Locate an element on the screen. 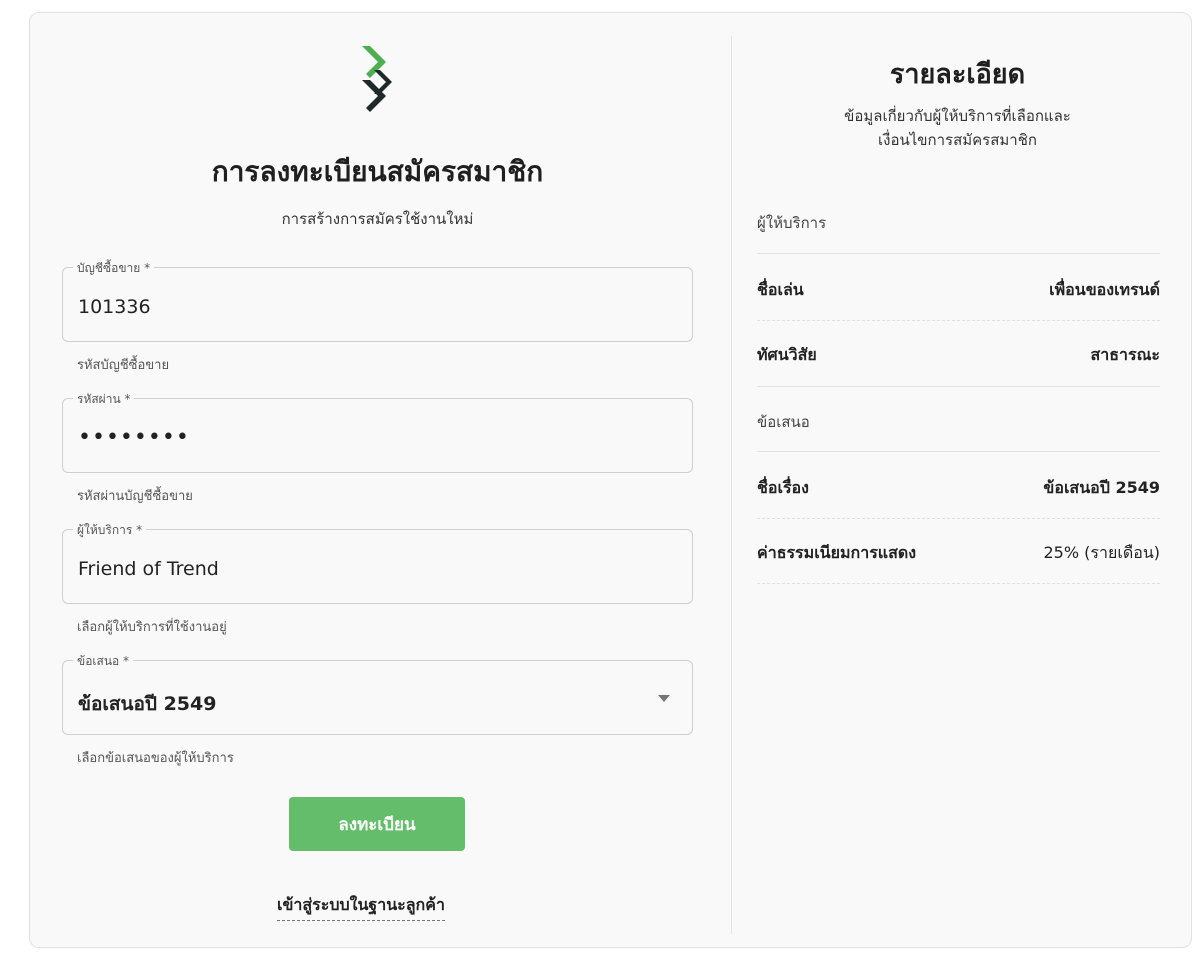 The height and width of the screenshot is (953, 1201). fee-row: ค่าธรรมเนียมการแสดง 25% (รายเดือน) is located at coordinates (958, 553).